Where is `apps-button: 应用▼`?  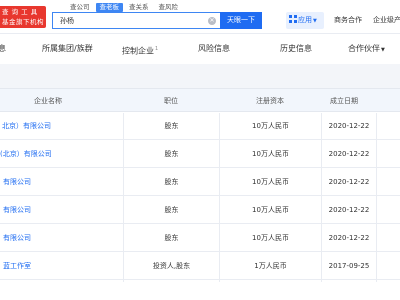
apps-button: 应用▼ is located at coordinates (305, 20).